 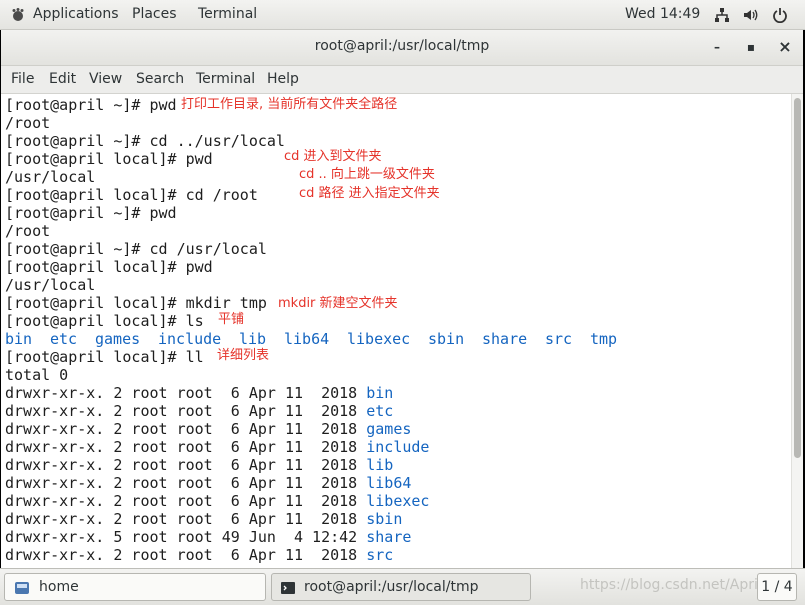 I want to click on ll-row-perm: drwxr-xr-x. 5 root root 49 Jun 4 12:42, so click(x=186, y=537).